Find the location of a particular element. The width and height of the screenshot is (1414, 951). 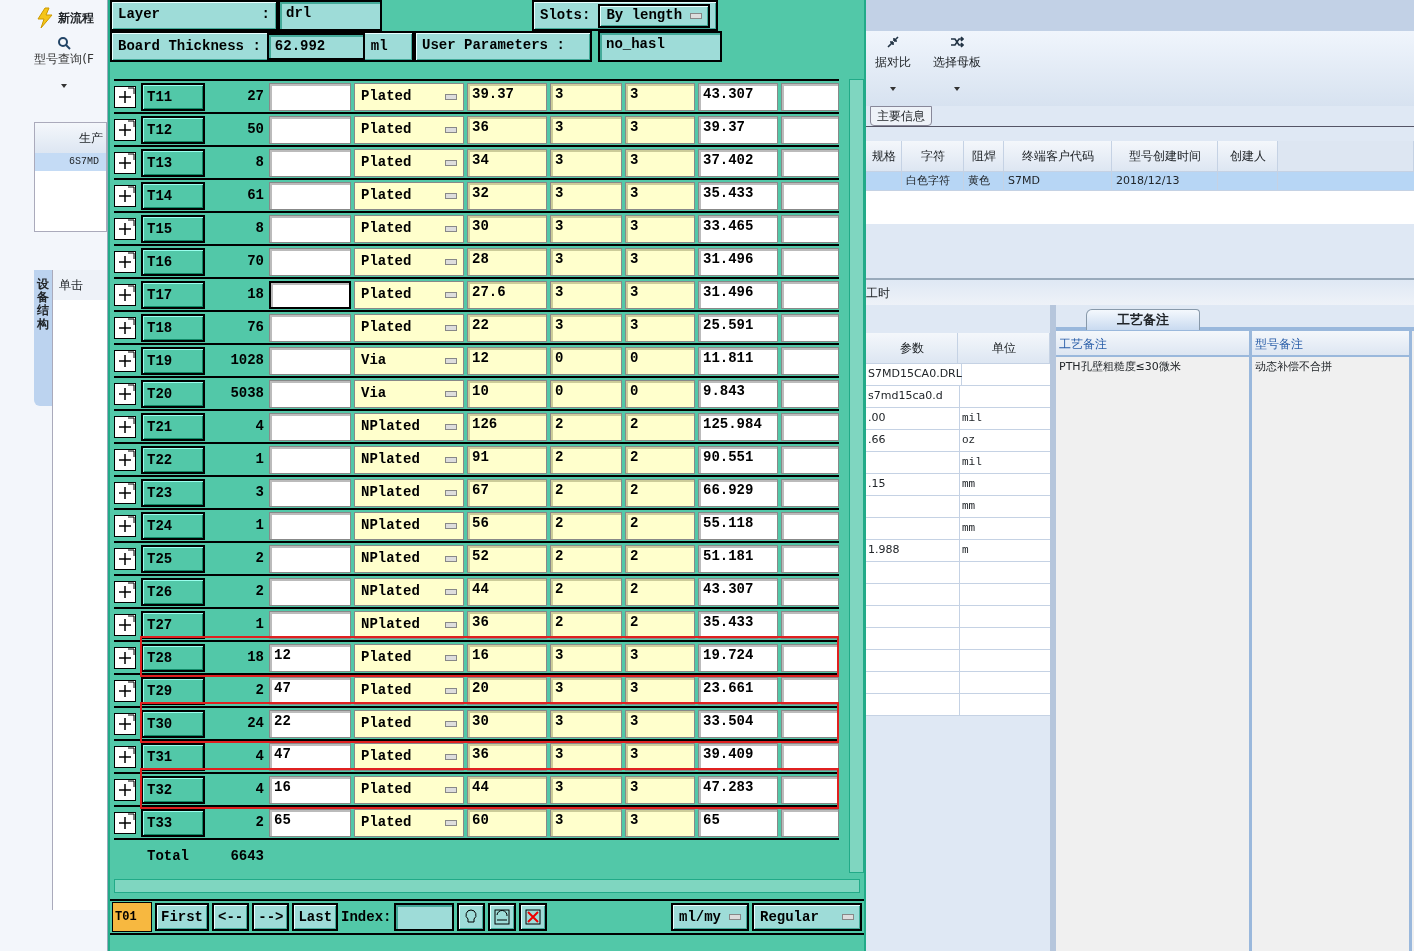

size-field: 36 is located at coordinates (507, 624).